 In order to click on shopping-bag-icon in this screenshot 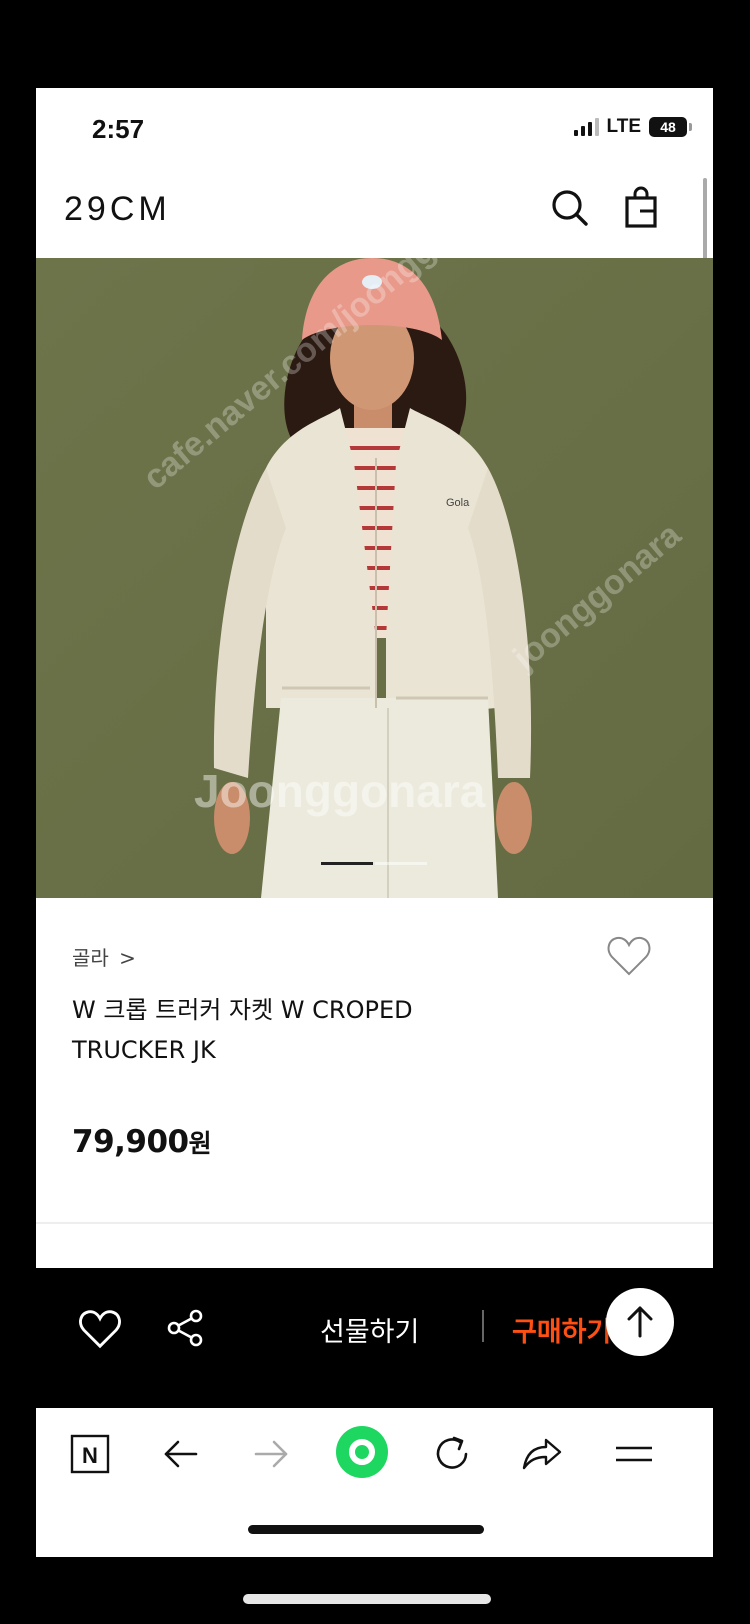, I will do `click(642, 208)`.